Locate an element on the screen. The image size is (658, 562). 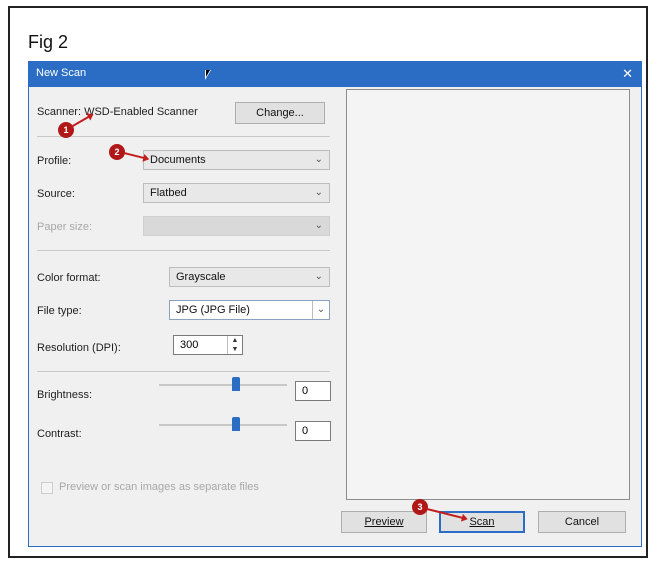
annotation-badge-3: 3 is located at coordinates (420, 507).